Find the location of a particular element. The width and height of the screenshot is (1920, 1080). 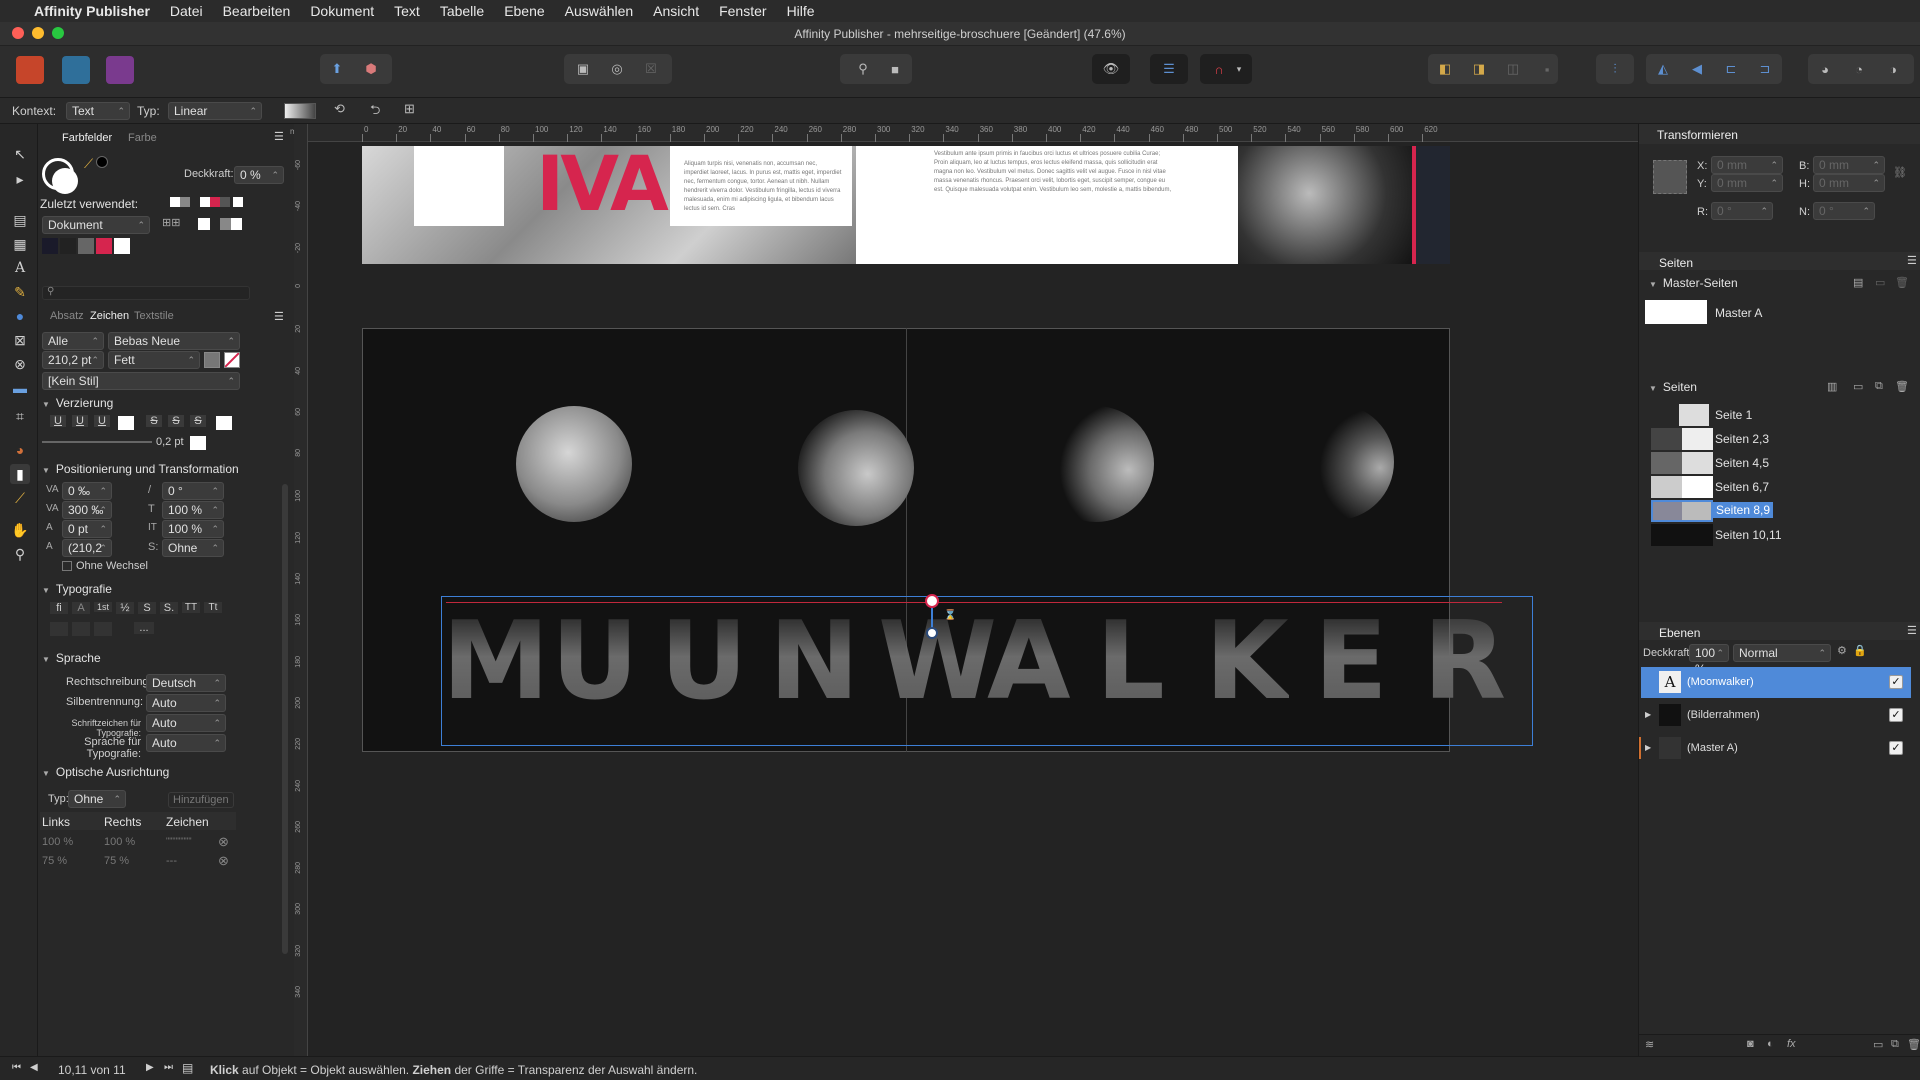

glyph-select: Auto is located at coordinates (186, 723).